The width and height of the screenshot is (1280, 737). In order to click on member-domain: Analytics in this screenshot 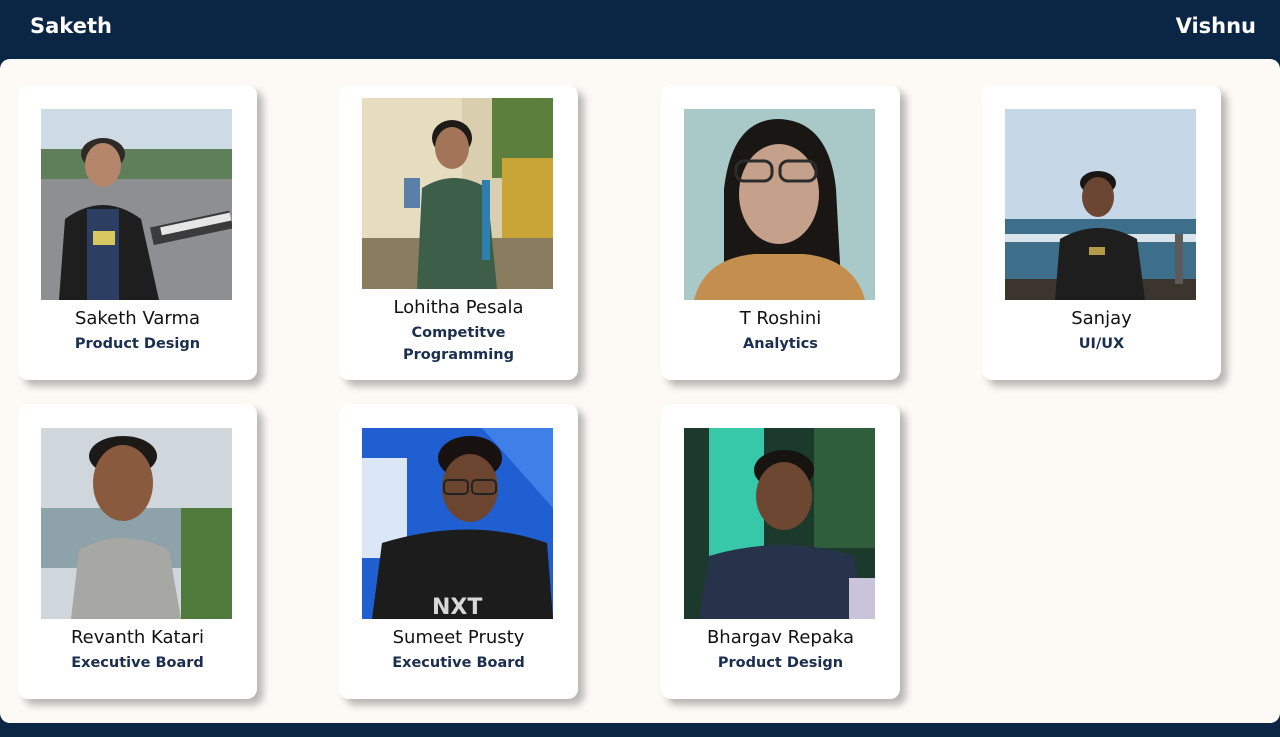, I will do `click(780, 344)`.